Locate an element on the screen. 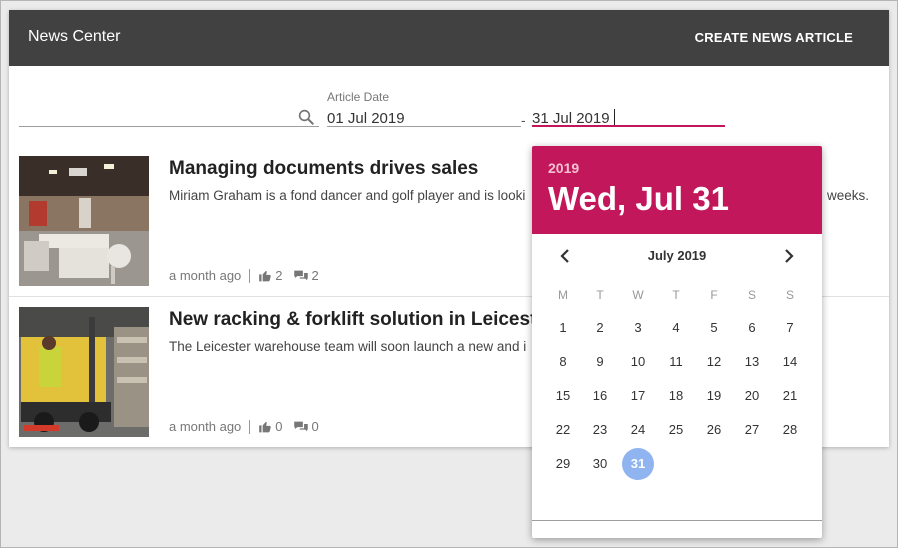 This screenshot has width=898, height=548. calendar-day-selected: 31 is located at coordinates (638, 464).